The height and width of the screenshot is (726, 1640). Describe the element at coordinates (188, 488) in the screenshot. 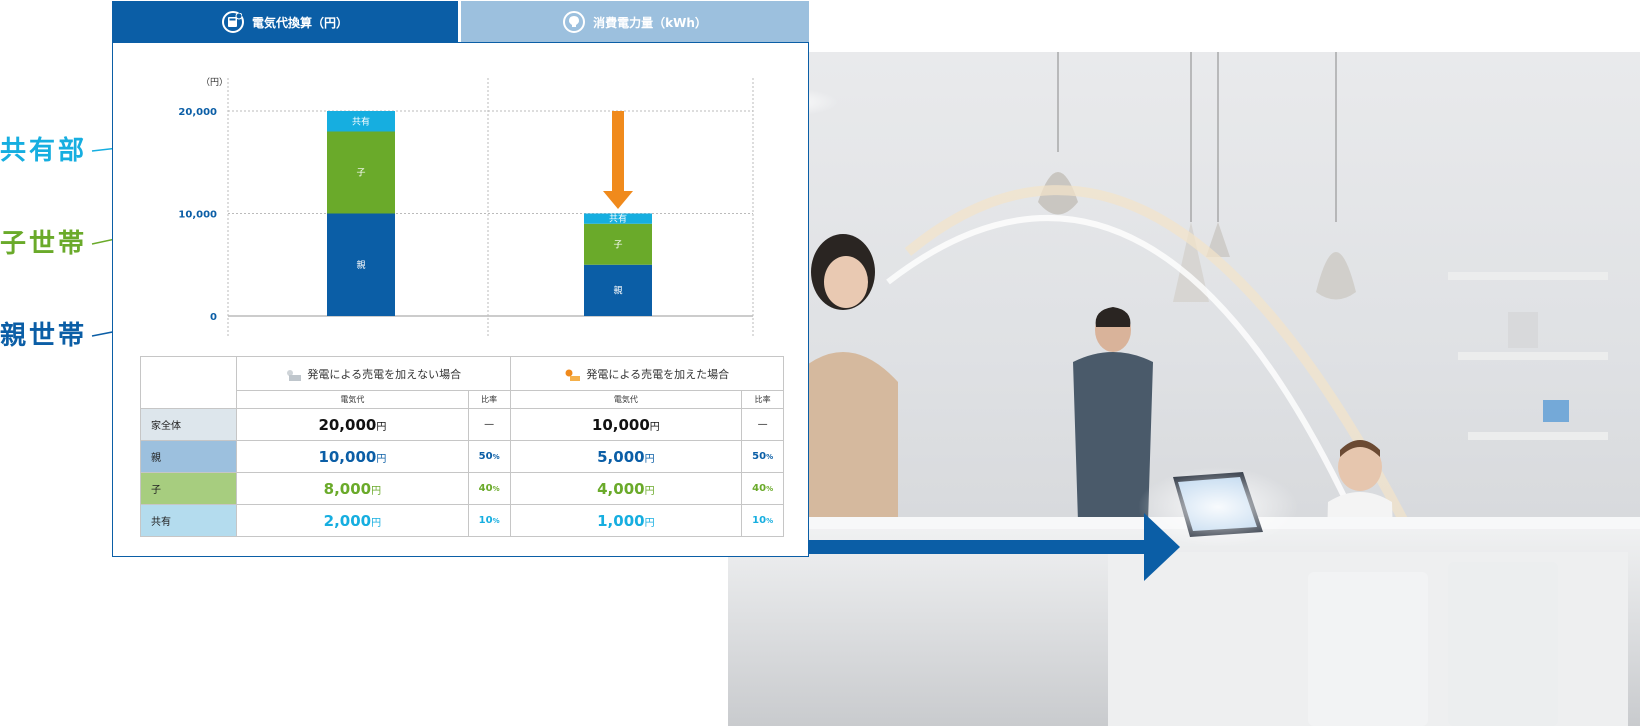

I see `row-label: 子` at that location.